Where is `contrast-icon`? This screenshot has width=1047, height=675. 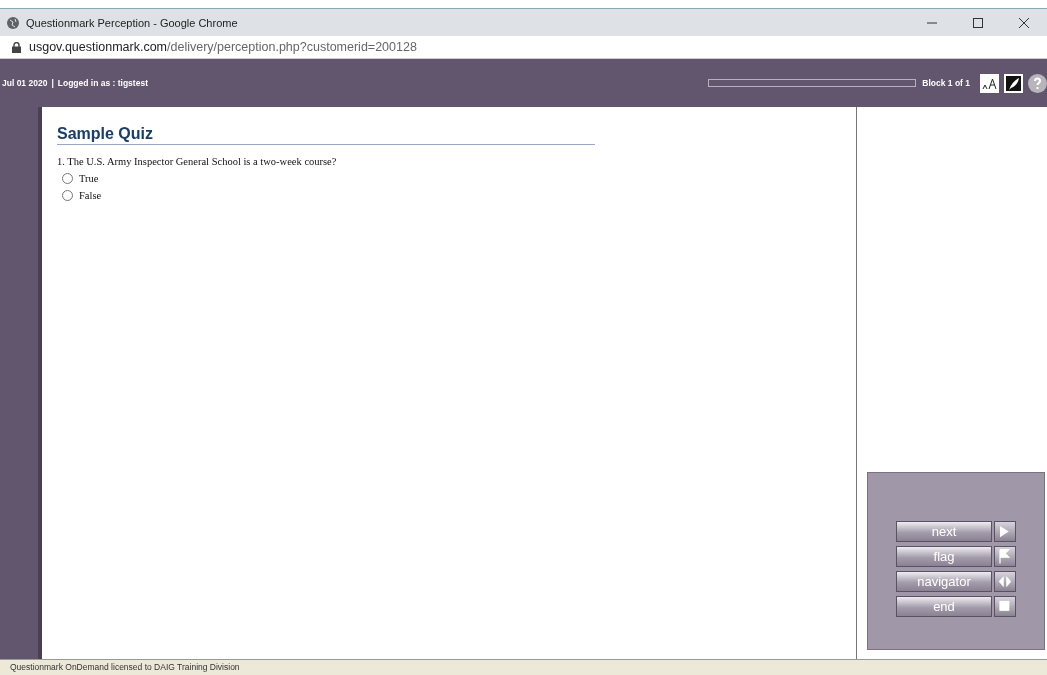
contrast-icon is located at coordinates (1013, 83).